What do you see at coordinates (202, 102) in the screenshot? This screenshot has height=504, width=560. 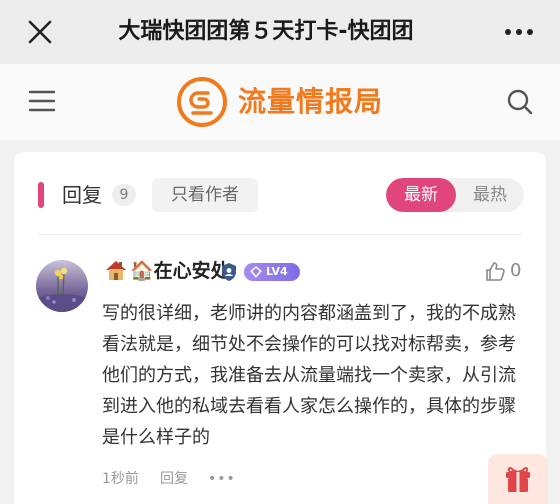 I see `logo-icon` at bounding box center [202, 102].